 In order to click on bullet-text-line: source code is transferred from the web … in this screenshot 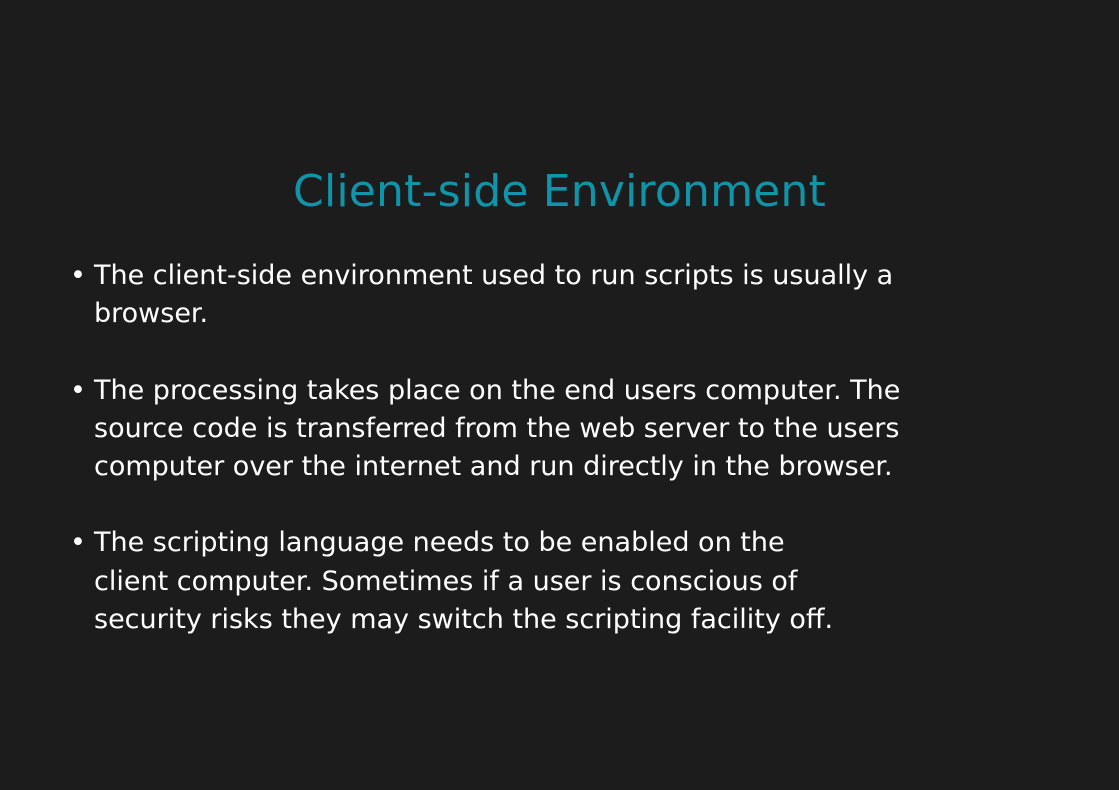, I will do `click(497, 428)`.